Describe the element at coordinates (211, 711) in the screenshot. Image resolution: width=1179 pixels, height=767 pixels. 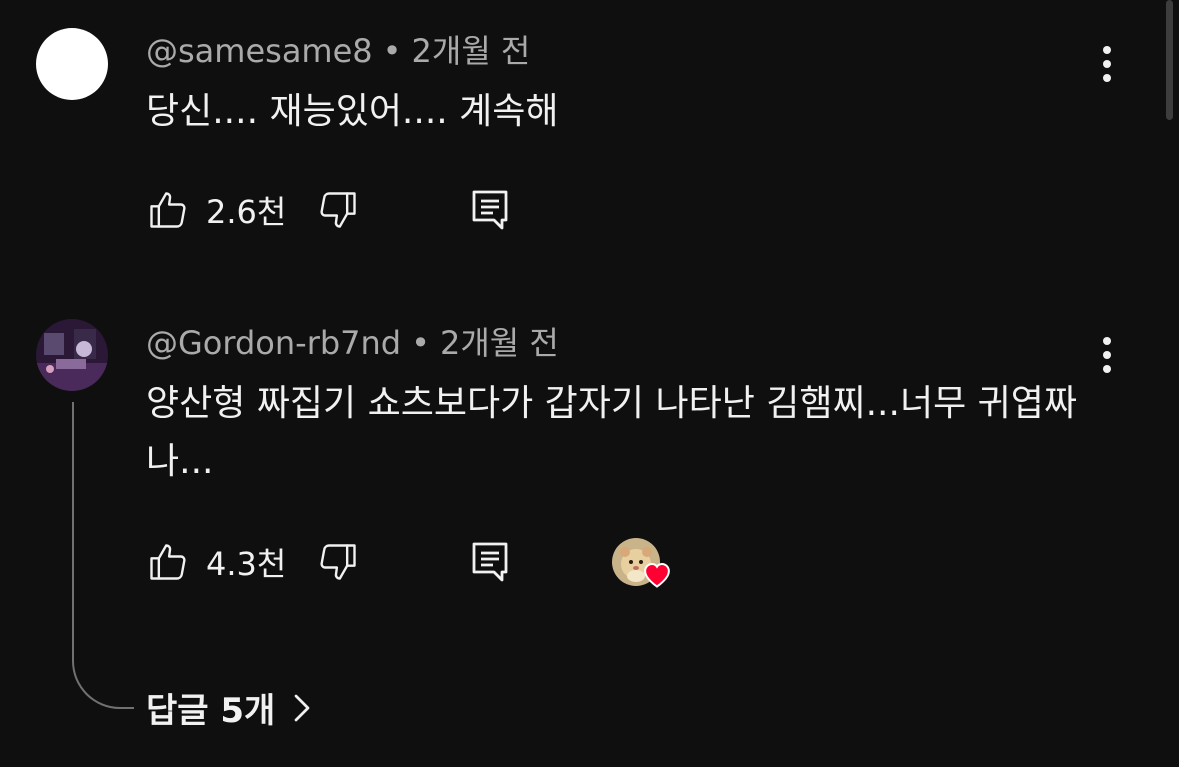
I see `replies-label: 답글 5개` at that location.